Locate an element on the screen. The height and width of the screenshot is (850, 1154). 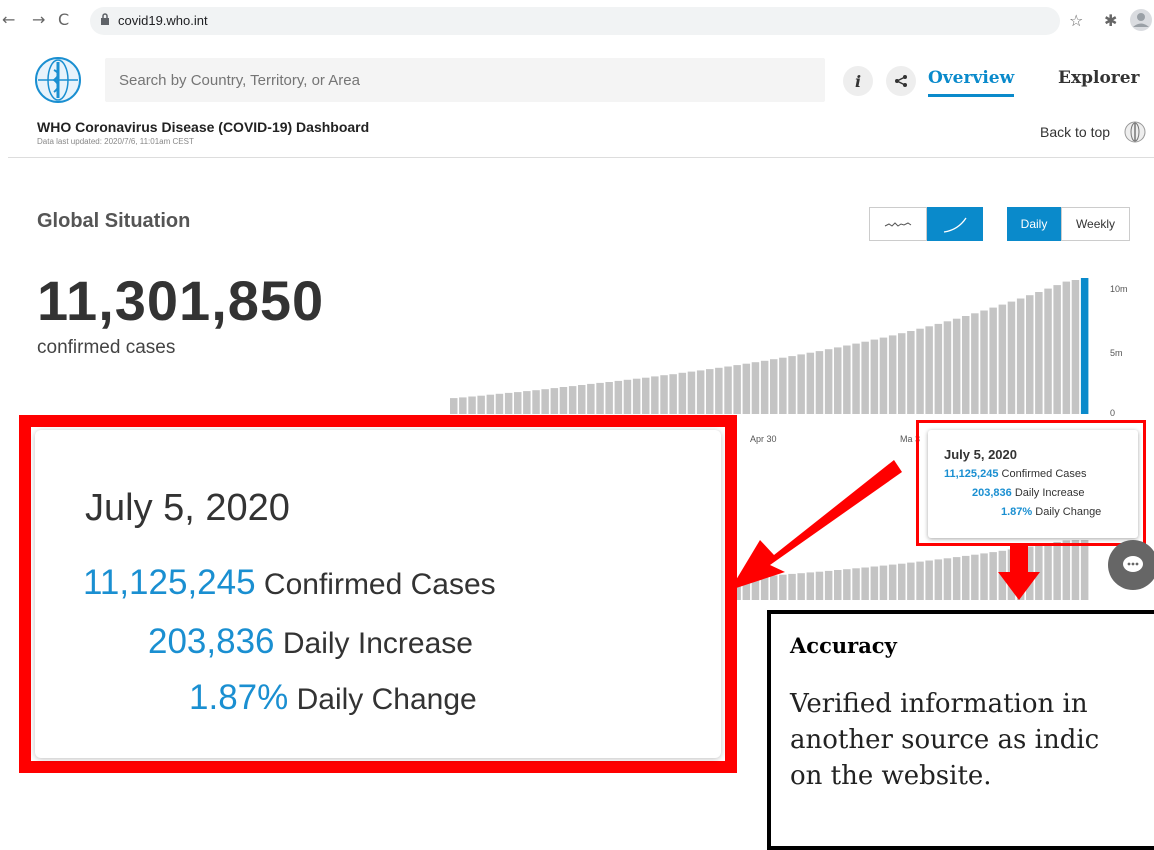
y-tick-label: 5m is located at coordinates (1116, 353).